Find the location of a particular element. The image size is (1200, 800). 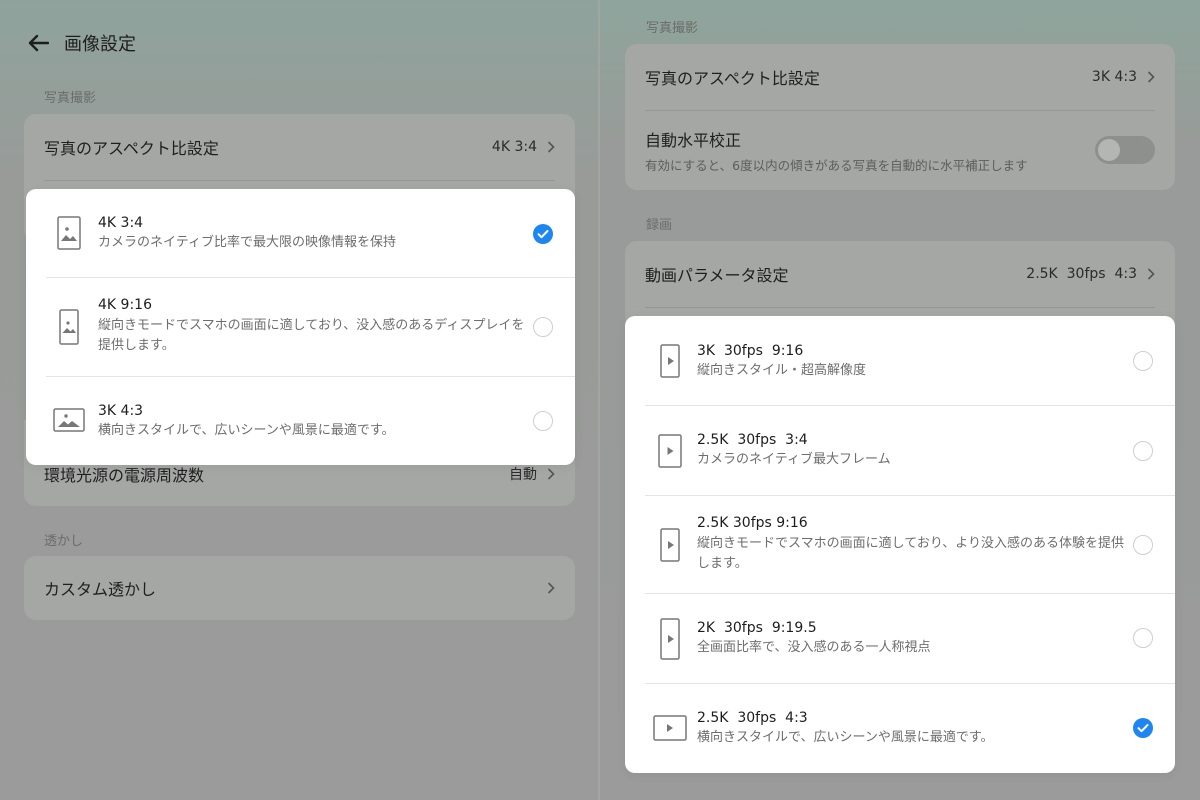

aspect-ratio-value: 3K 4:3 is located at coordinates (1114, 77).